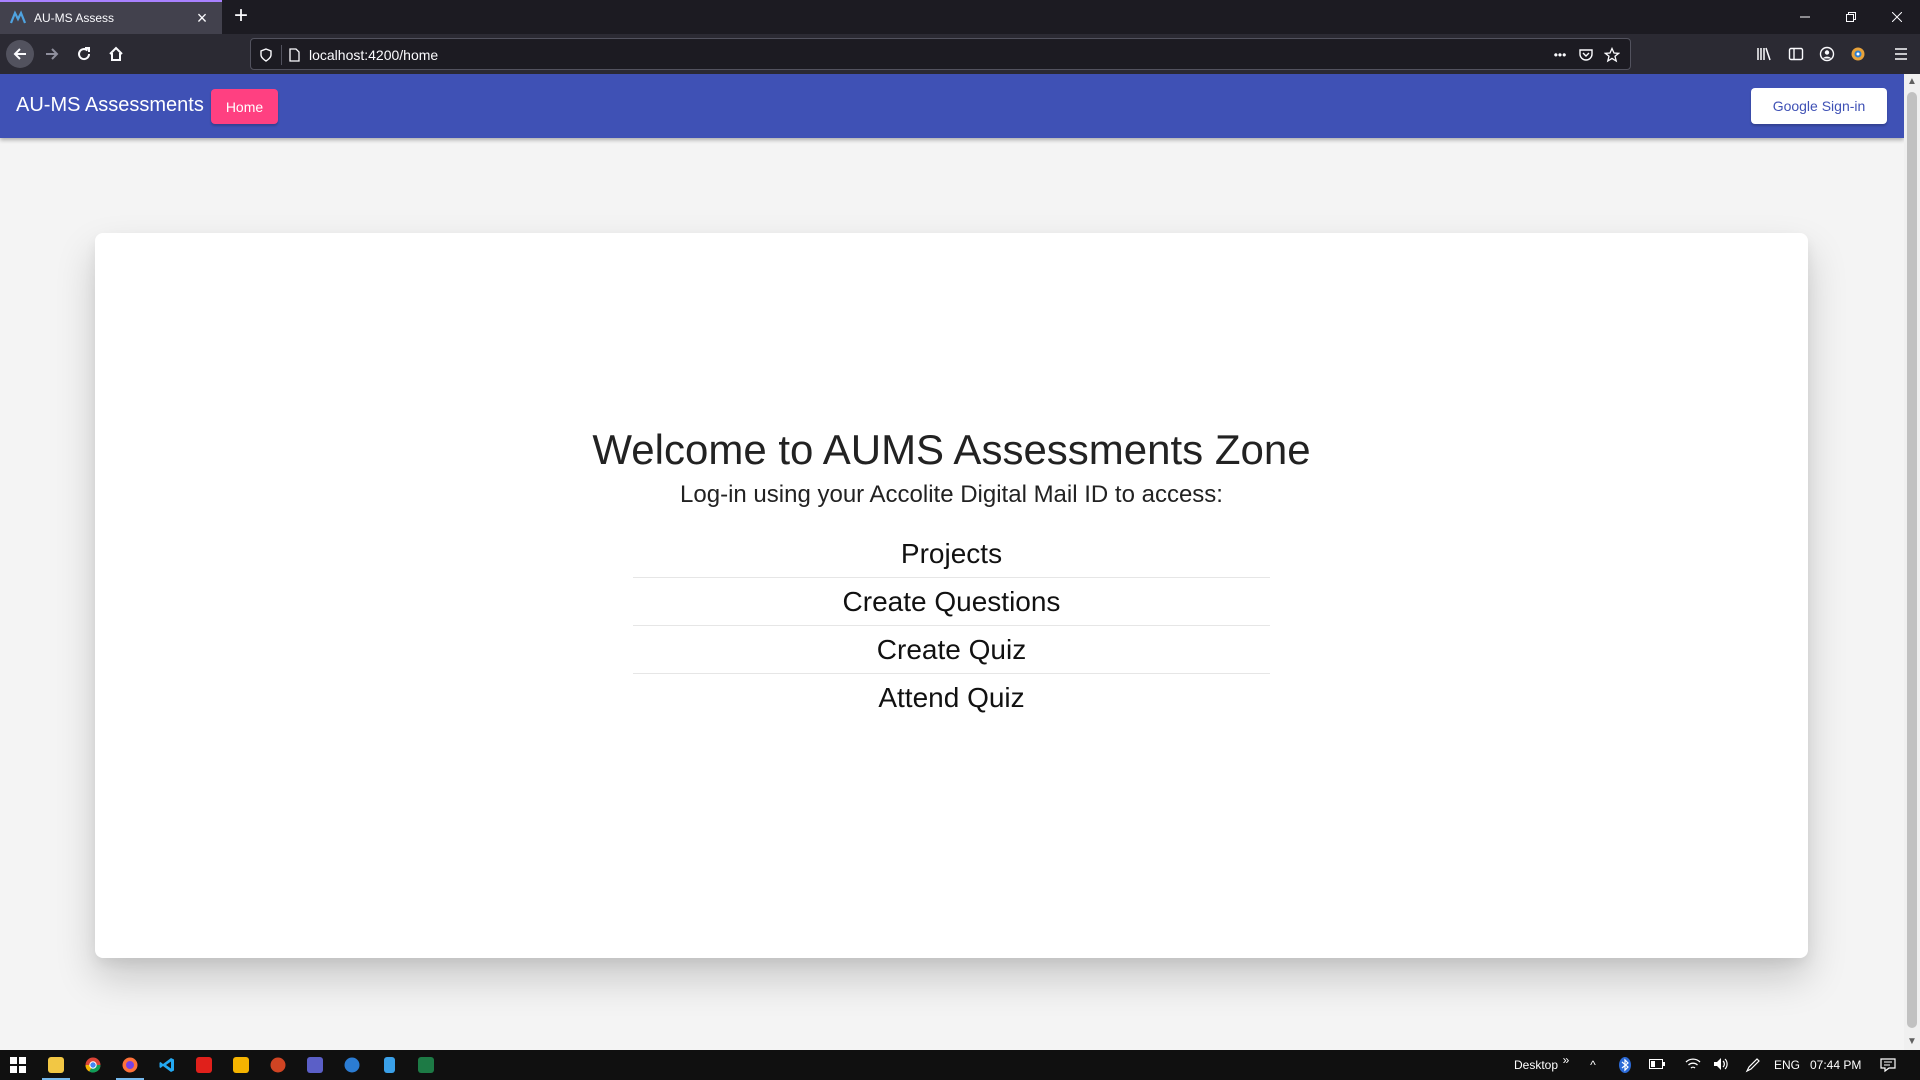  I want to click on desktop-toolbar-label: Desktop, so click(1536, 1065).